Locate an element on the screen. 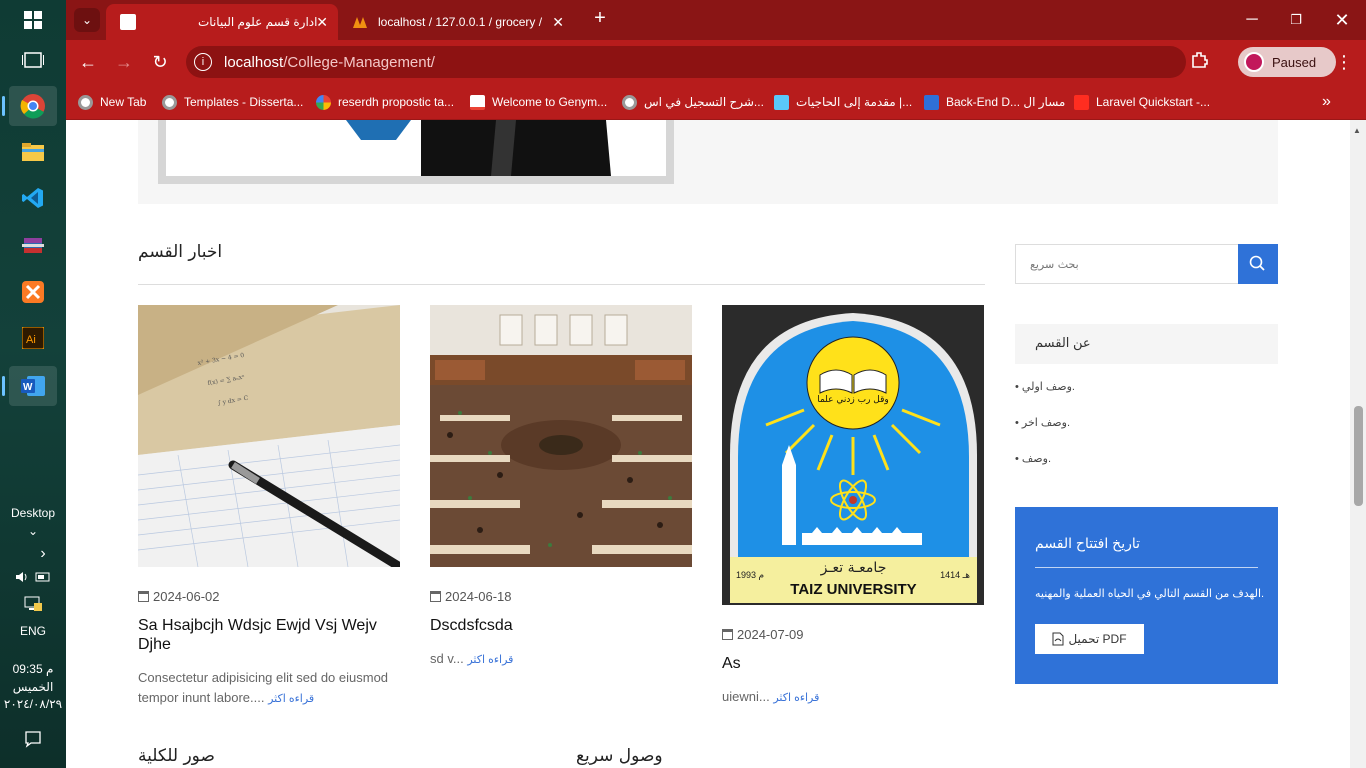 The height and width of the screenshot is (768, 1366). start-button is located at coordinates (33, 20).